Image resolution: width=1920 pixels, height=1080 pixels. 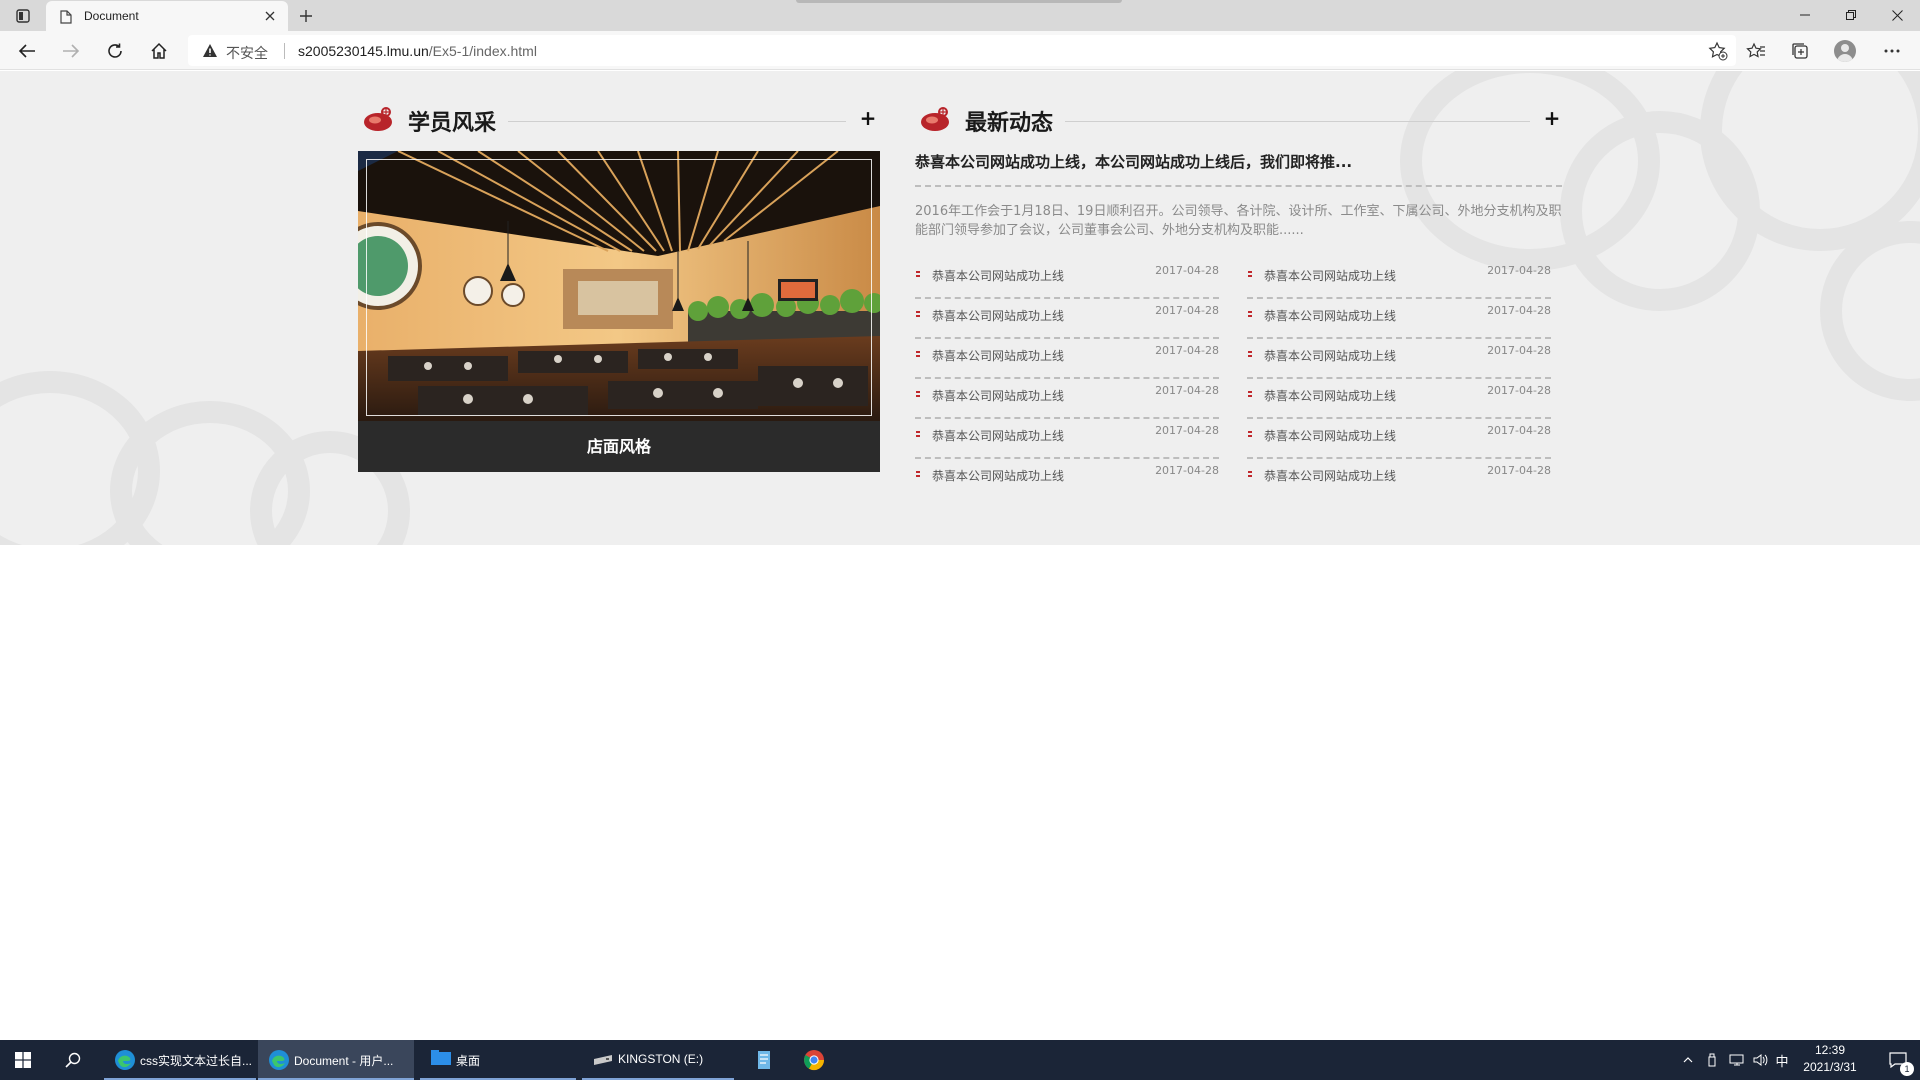 I want to click on taskbar-app-label: KINGSTON (E:), so click(x=661, y=1059).